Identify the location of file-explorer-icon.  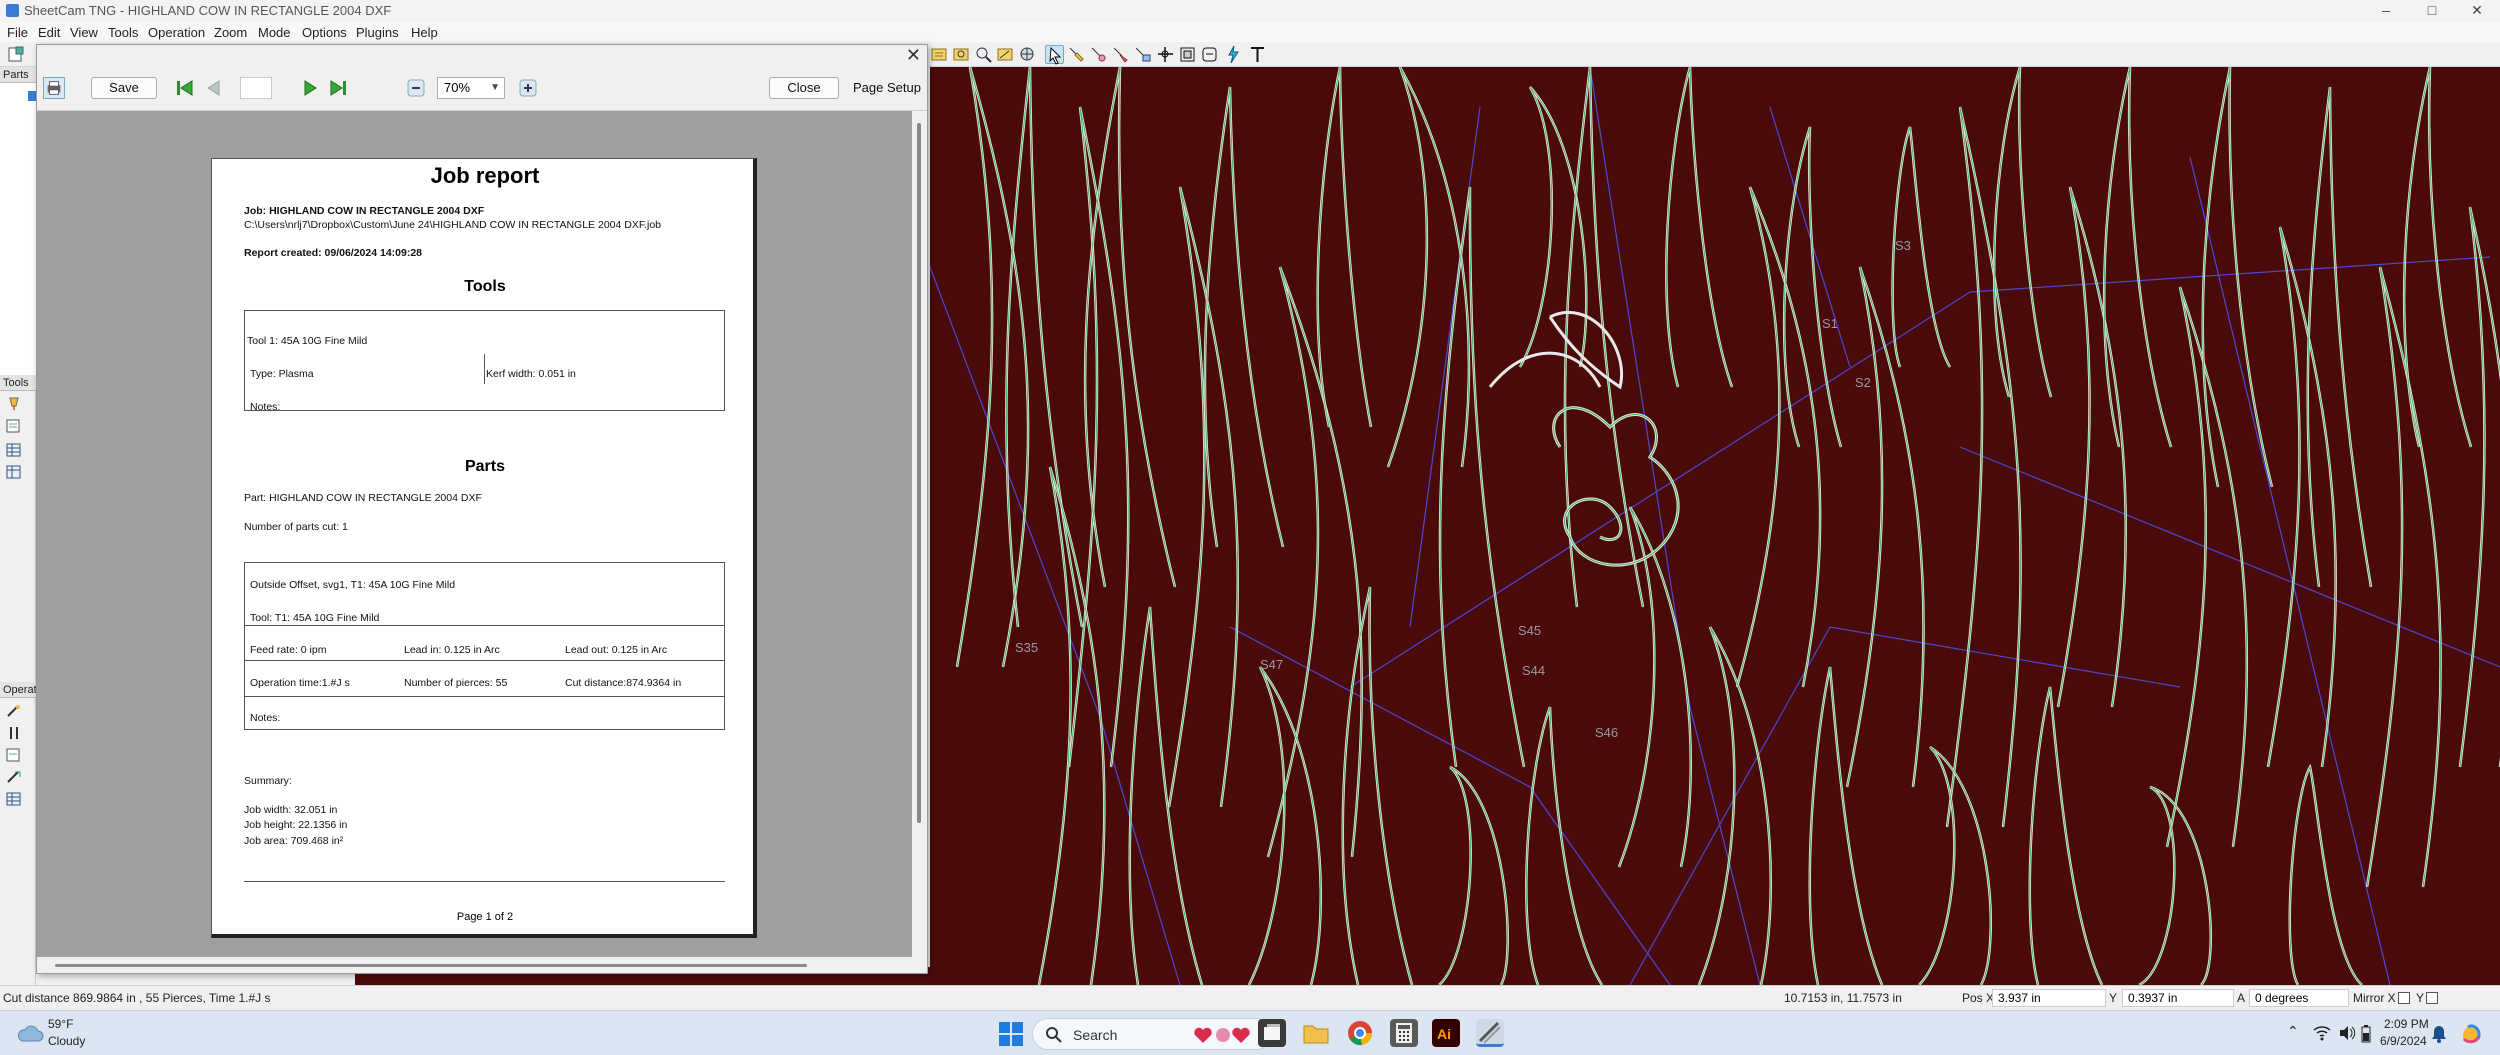
(1316, 1033).